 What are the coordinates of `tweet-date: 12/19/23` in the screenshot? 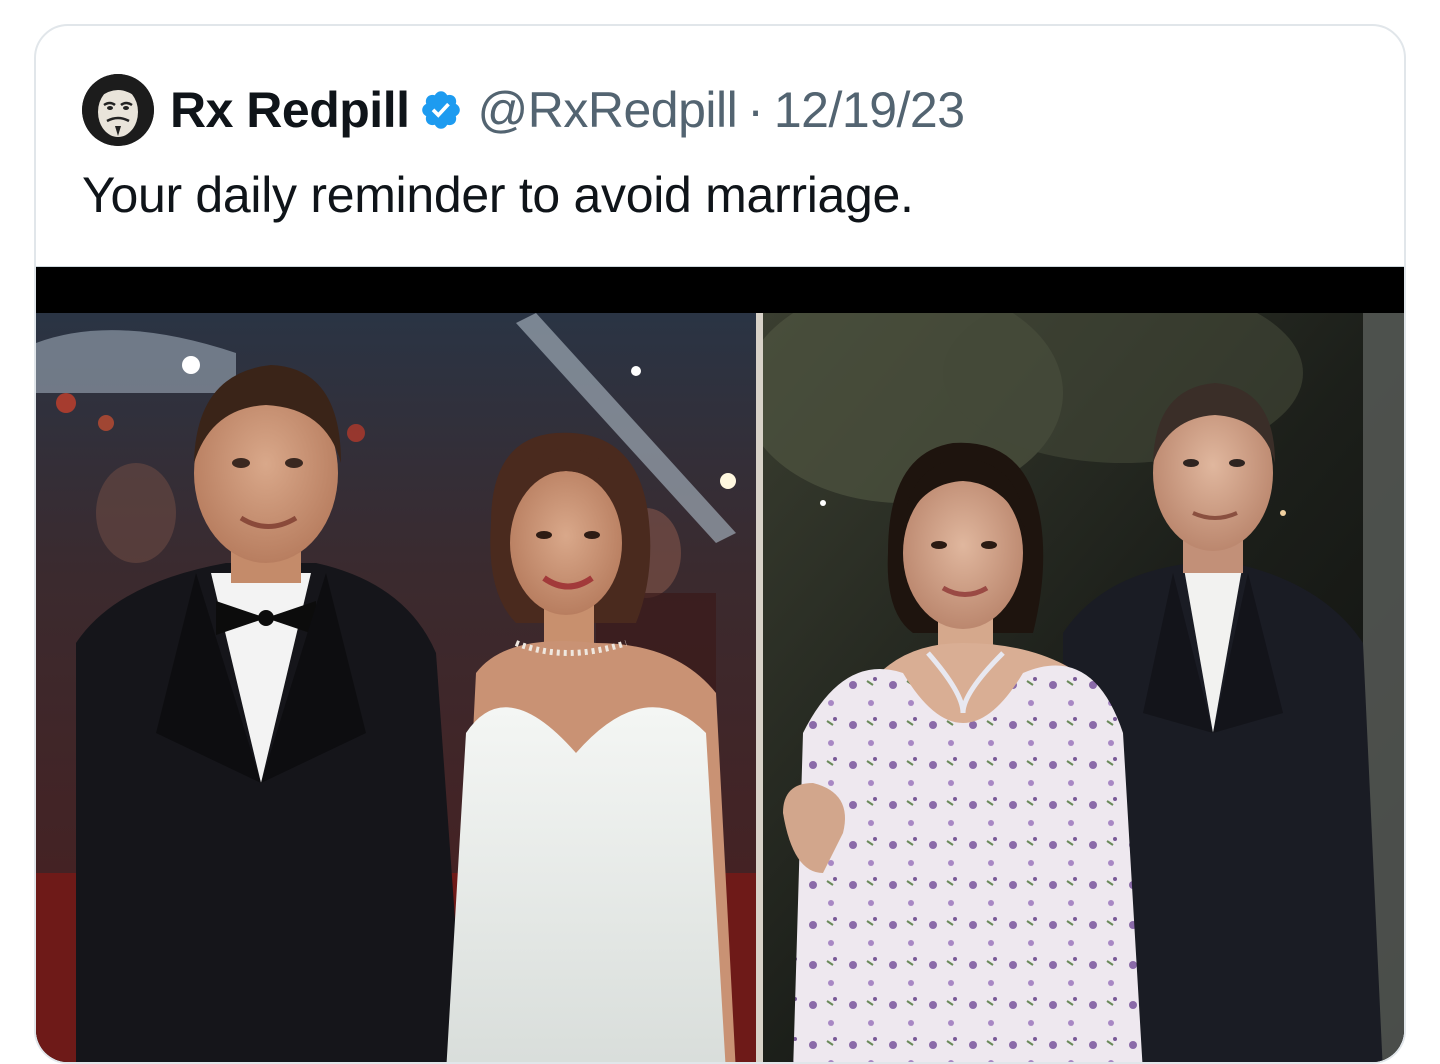 It's located at (869, 110).